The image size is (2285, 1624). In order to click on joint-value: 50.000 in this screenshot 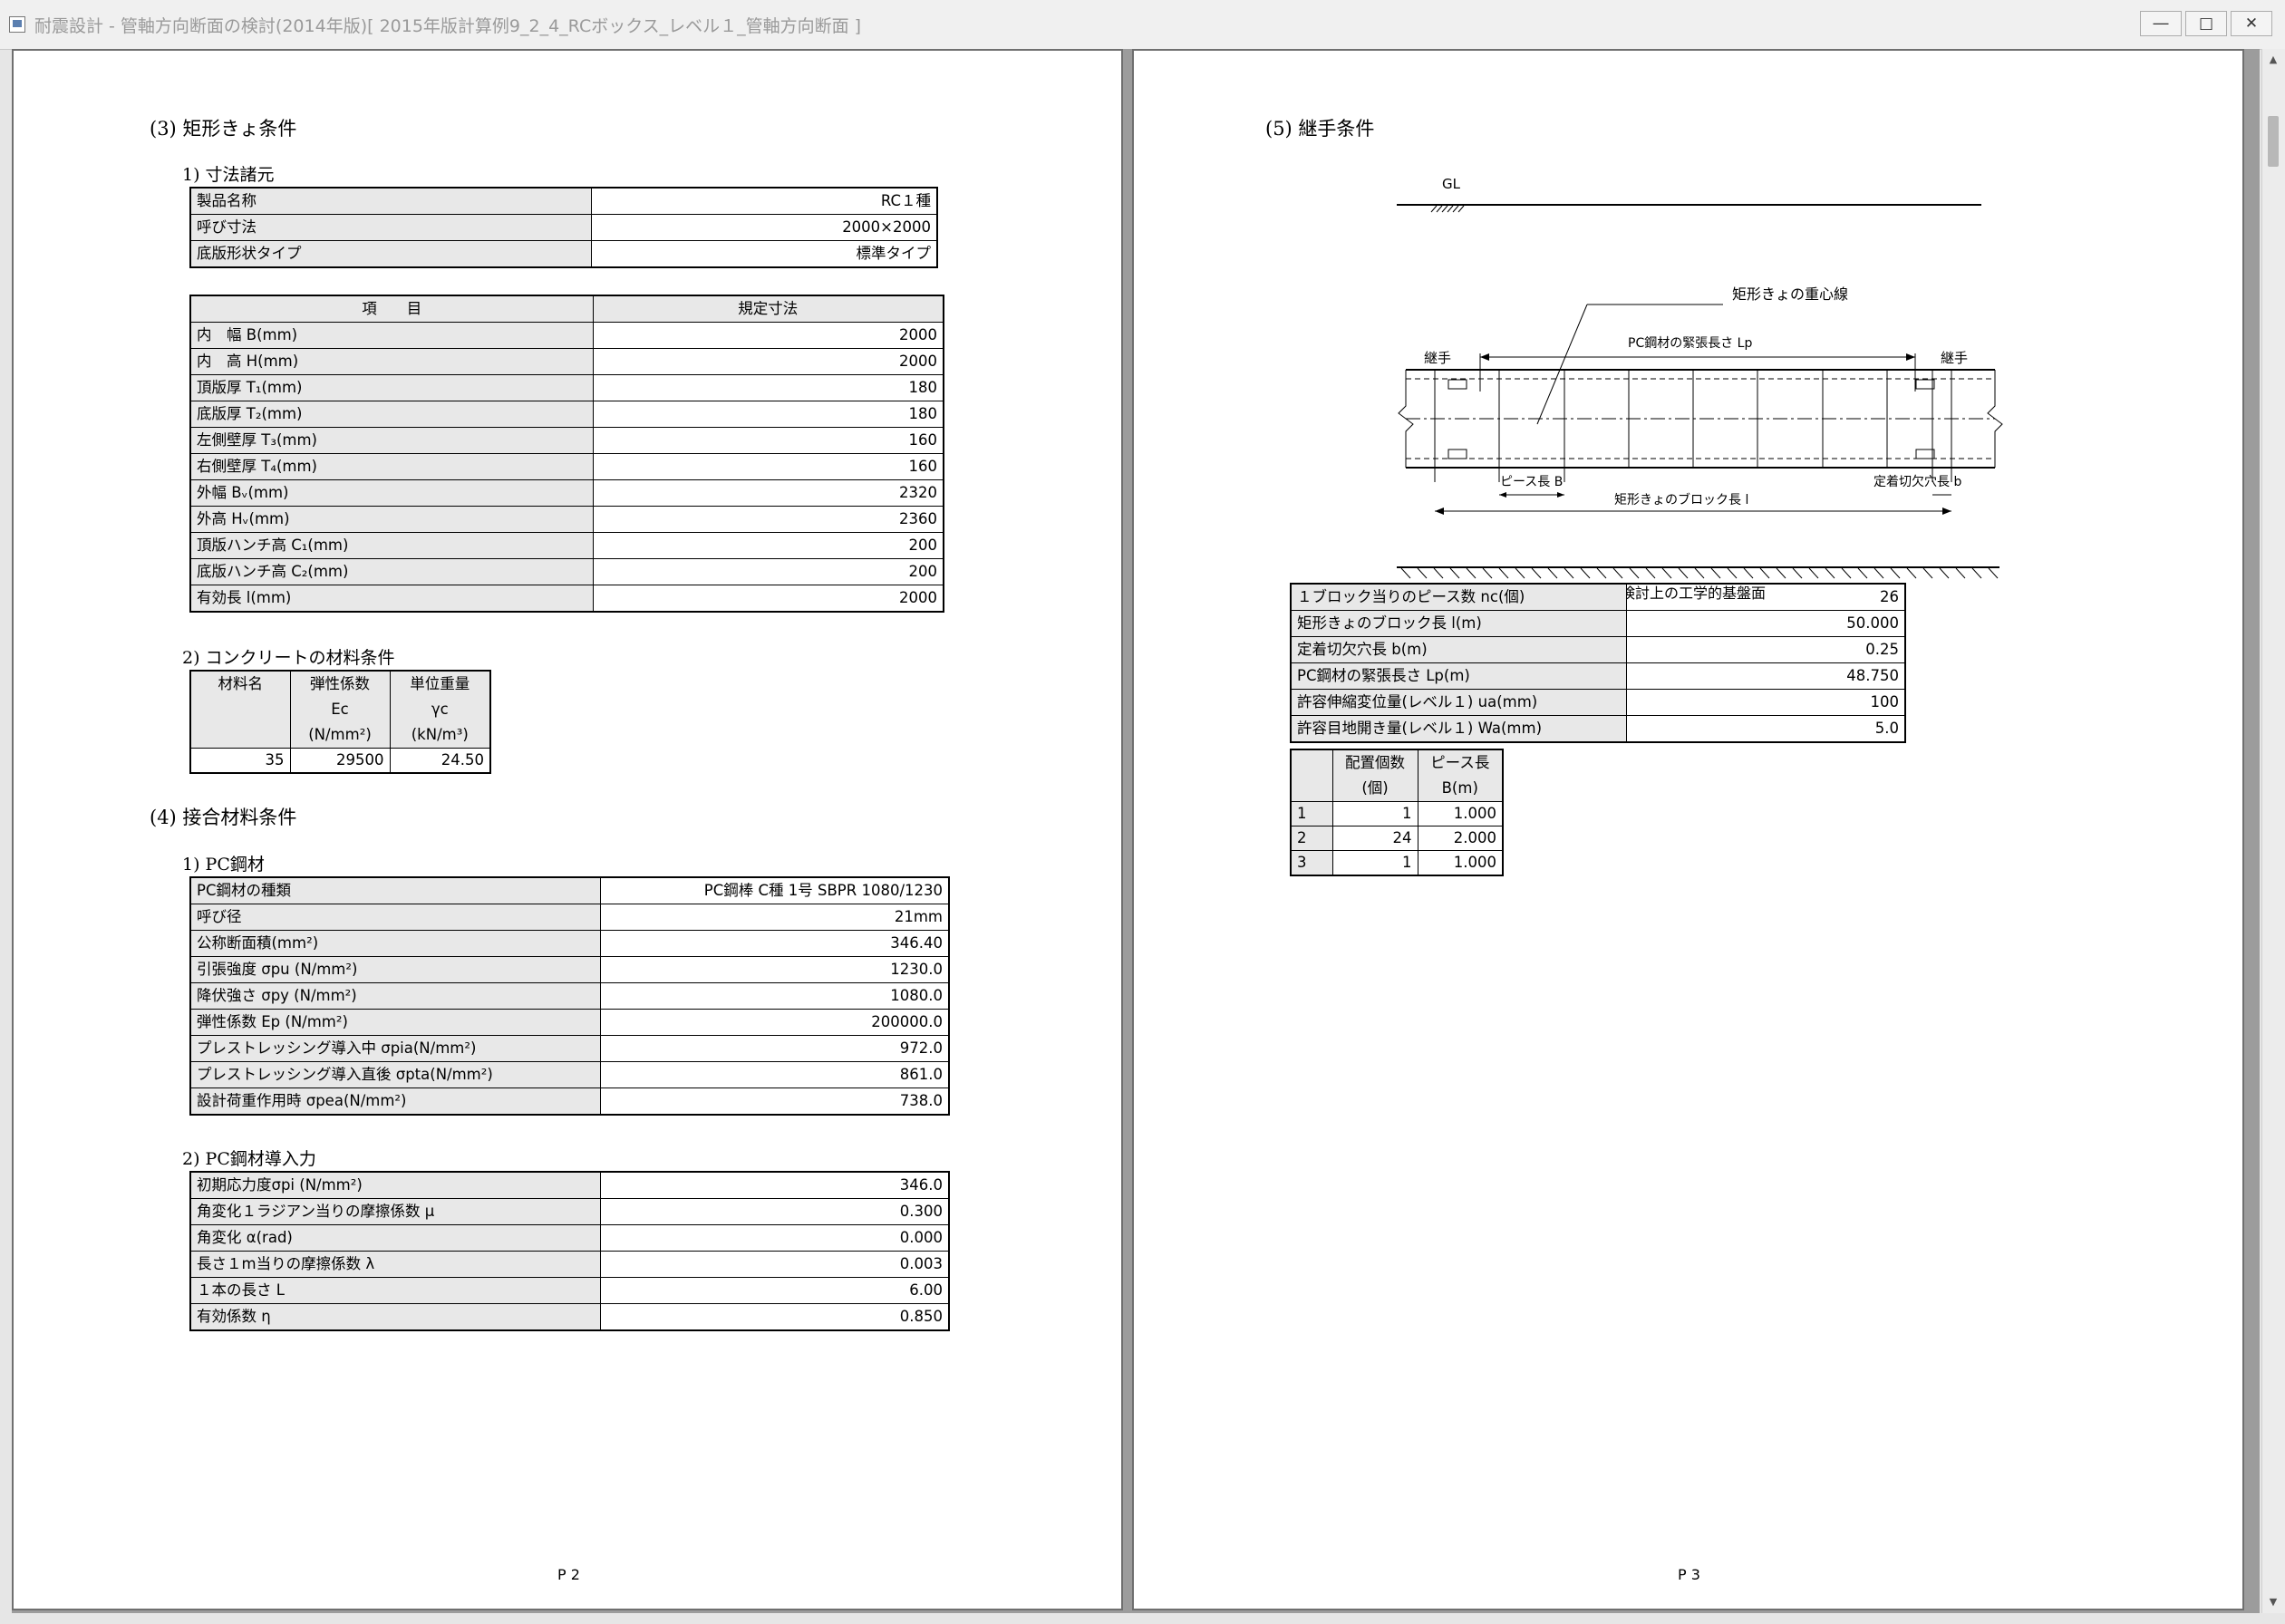, I will do `click(1766, 623)`.